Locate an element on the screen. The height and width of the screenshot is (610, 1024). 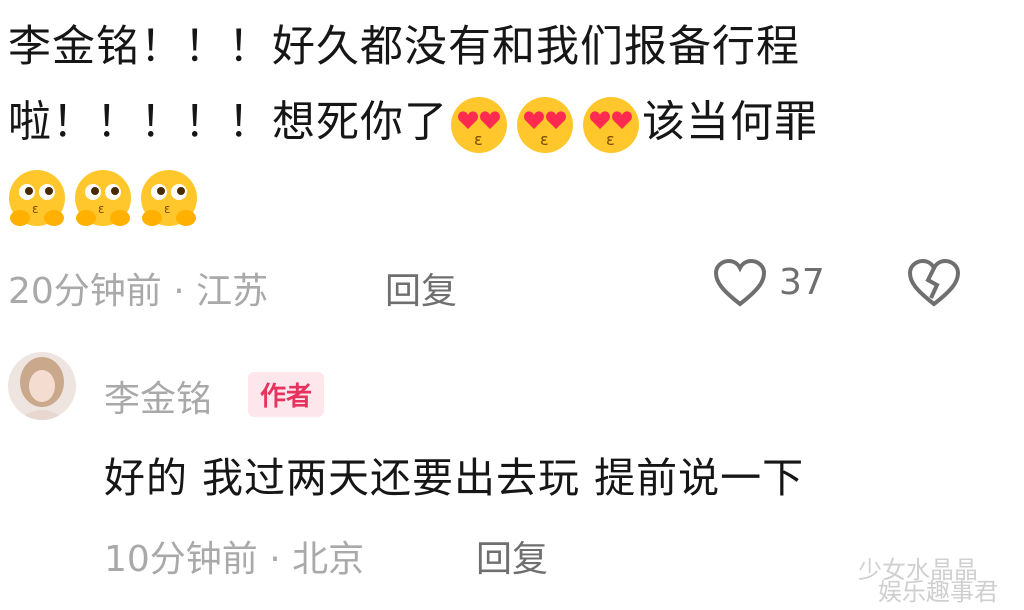
watermark-line2: 娱乐趣事君 is located at coordinates (938, 592).